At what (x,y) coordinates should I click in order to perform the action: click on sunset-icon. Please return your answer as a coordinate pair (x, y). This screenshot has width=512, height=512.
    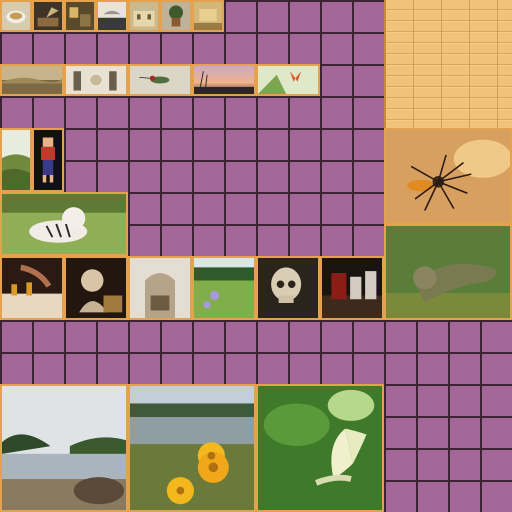
    Looking at the image, I should click on (224, 80).